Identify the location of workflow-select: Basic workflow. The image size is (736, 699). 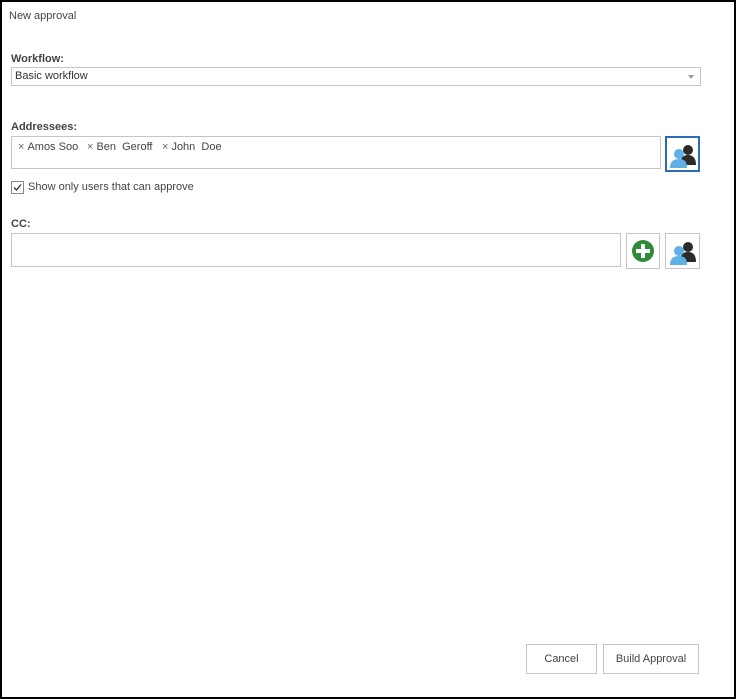
(356, 76).